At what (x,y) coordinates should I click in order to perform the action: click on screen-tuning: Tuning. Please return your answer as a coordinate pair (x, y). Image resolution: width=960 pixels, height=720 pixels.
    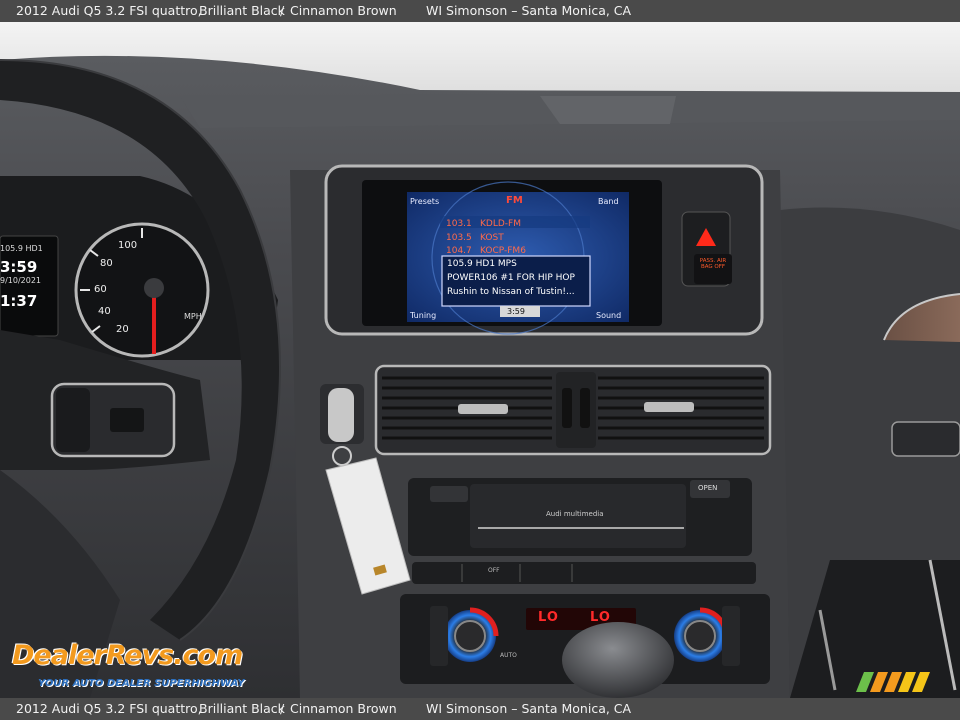
    Looking at the image, I should click on (423, 315).